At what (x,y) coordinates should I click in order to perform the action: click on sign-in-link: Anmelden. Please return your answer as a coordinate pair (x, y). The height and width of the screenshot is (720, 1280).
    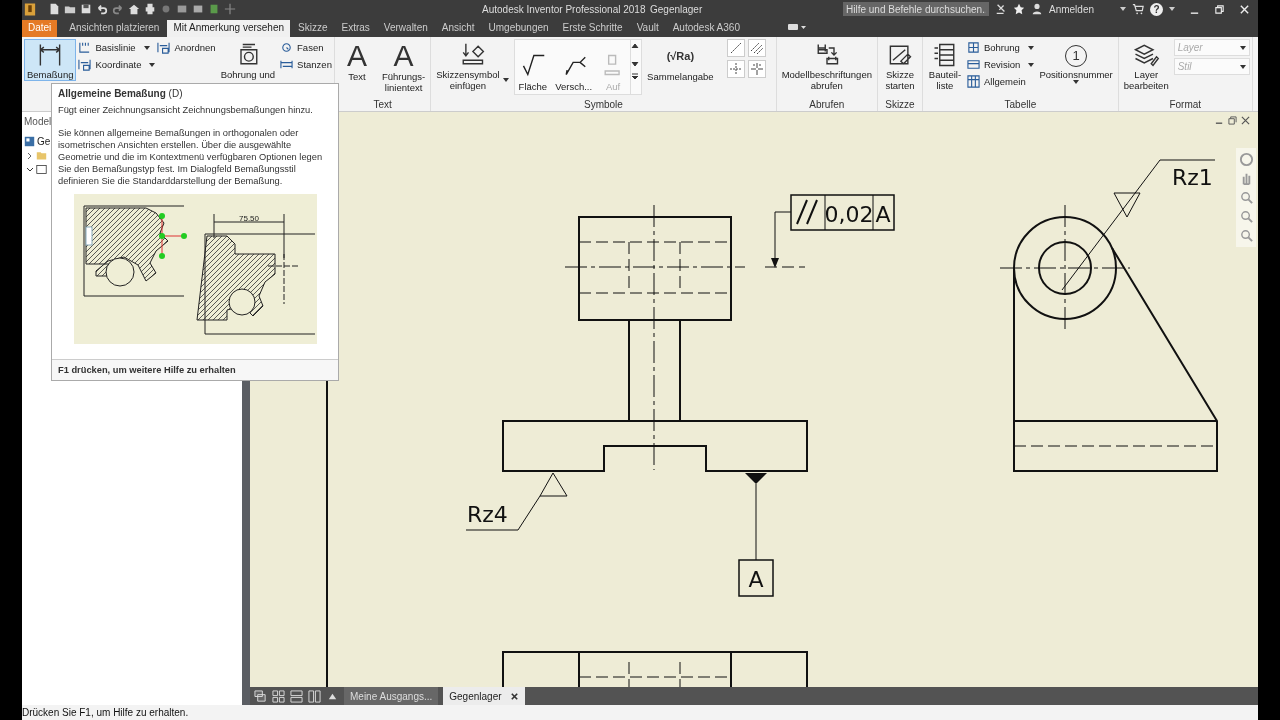
    Looking at the image, I should click on (1071, 9).